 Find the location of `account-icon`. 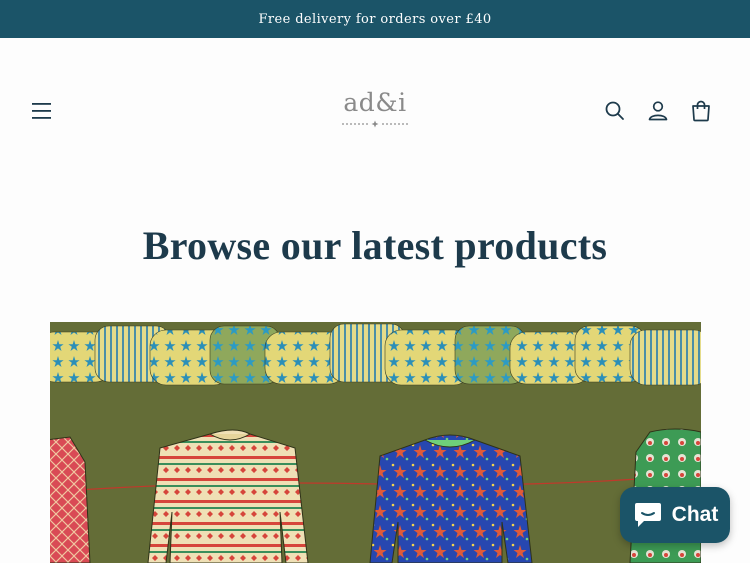

account-icon is located at coordinates (658, 111).